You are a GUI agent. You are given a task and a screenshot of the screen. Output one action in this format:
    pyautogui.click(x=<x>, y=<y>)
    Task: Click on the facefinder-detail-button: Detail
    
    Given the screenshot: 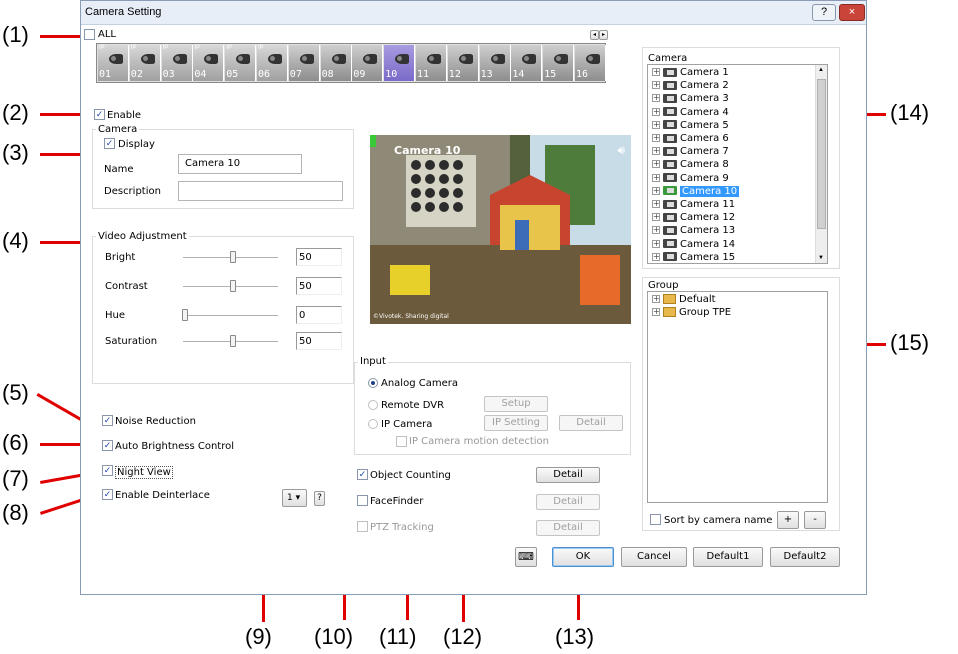 What is the action you would take?
    pyautogui.click(x=568, y=502)
    